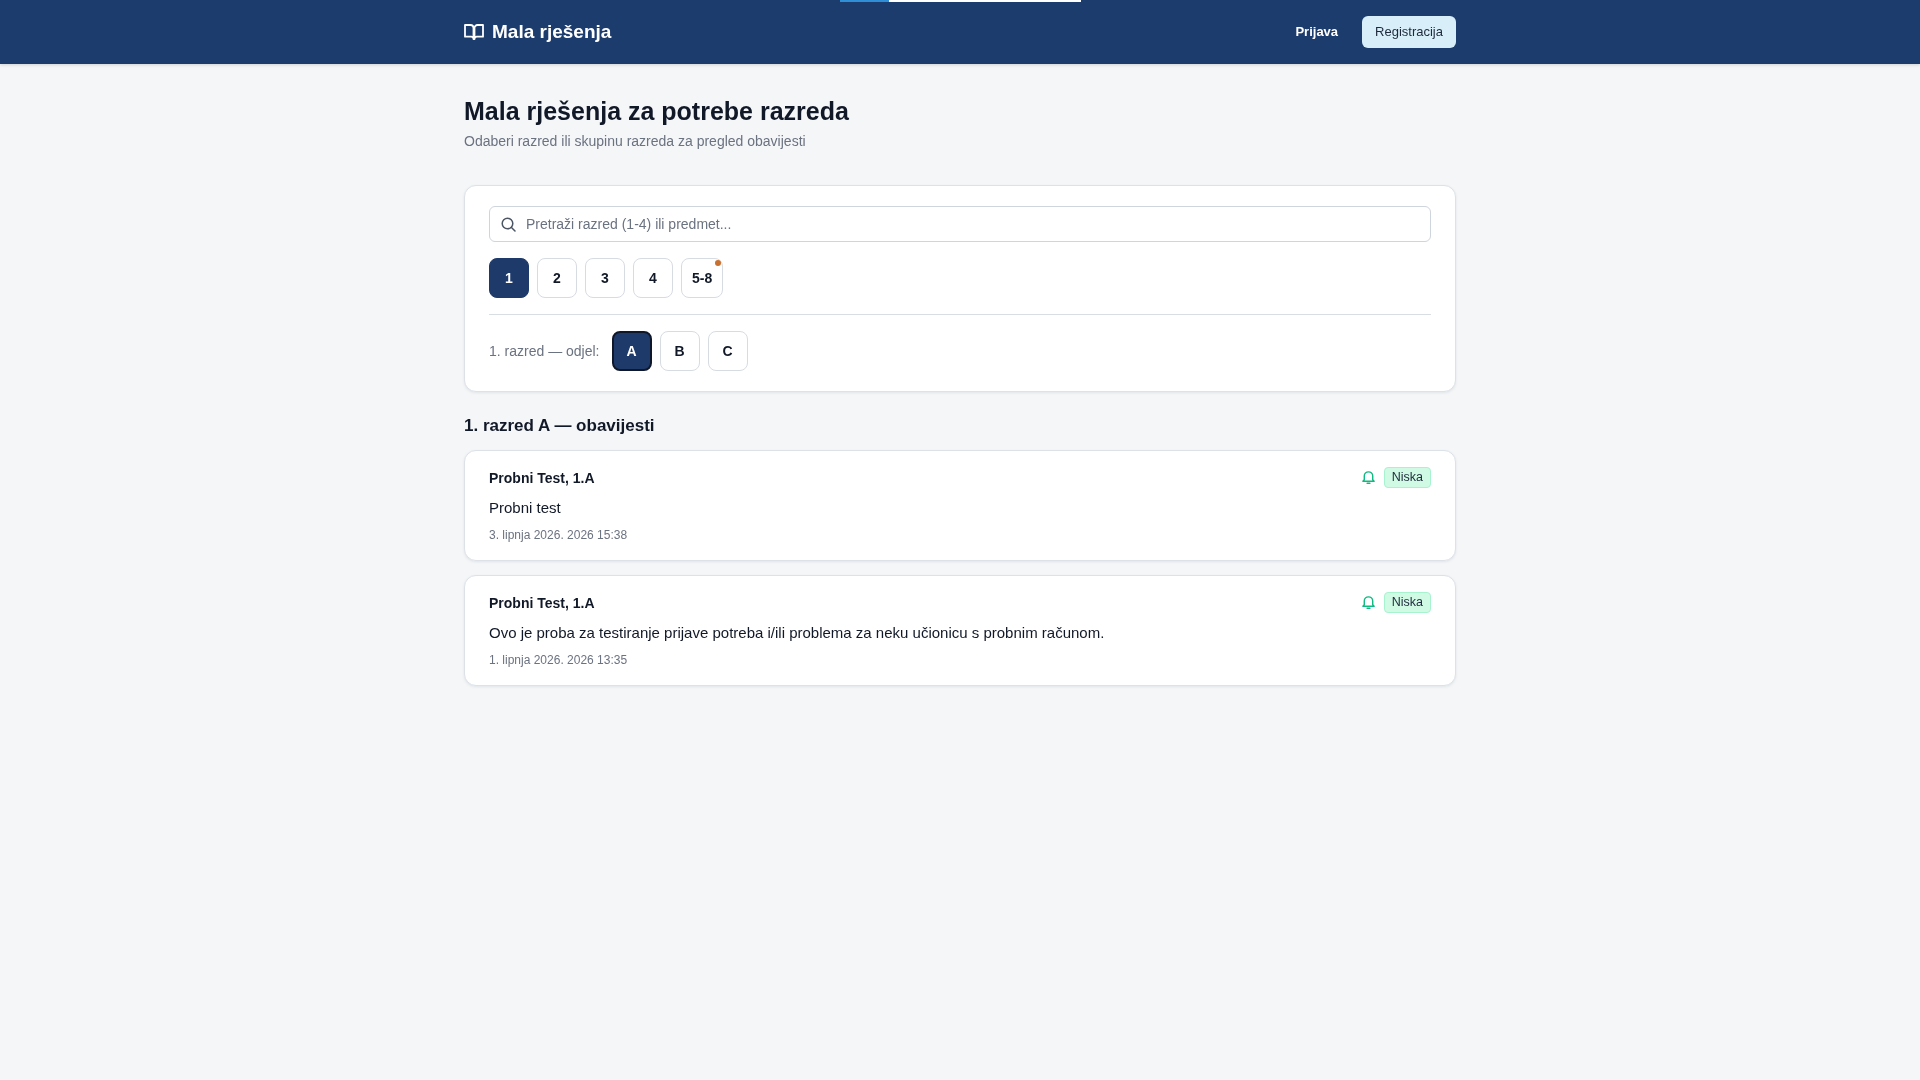 This screenshot has width=1920, height=1080. I want to click on page-subtitle: Odaberi razred ili skupinu razreda za pregled obavijesti, so click(635, 141).